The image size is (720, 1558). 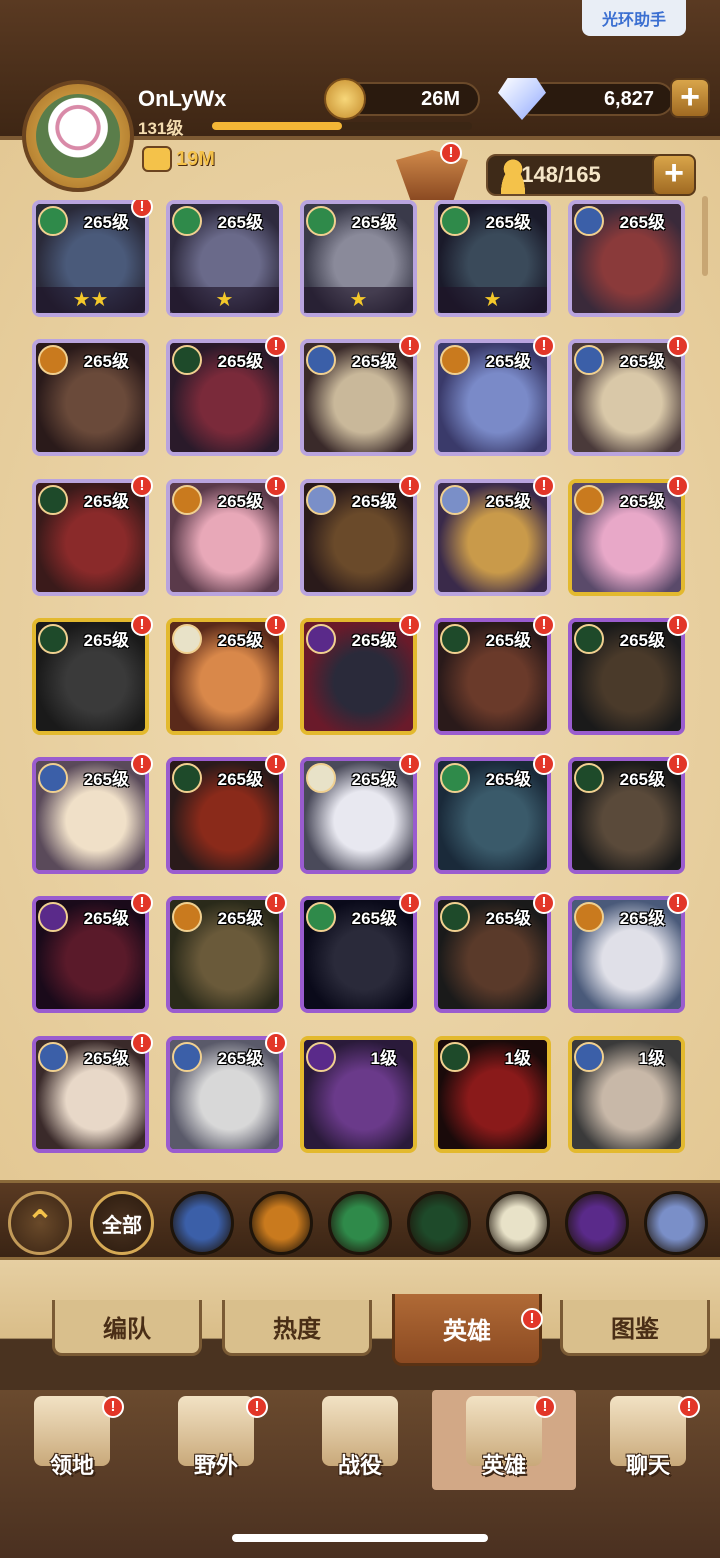 I want to click on filter-wilder-button, so click(x=360, y=1223).